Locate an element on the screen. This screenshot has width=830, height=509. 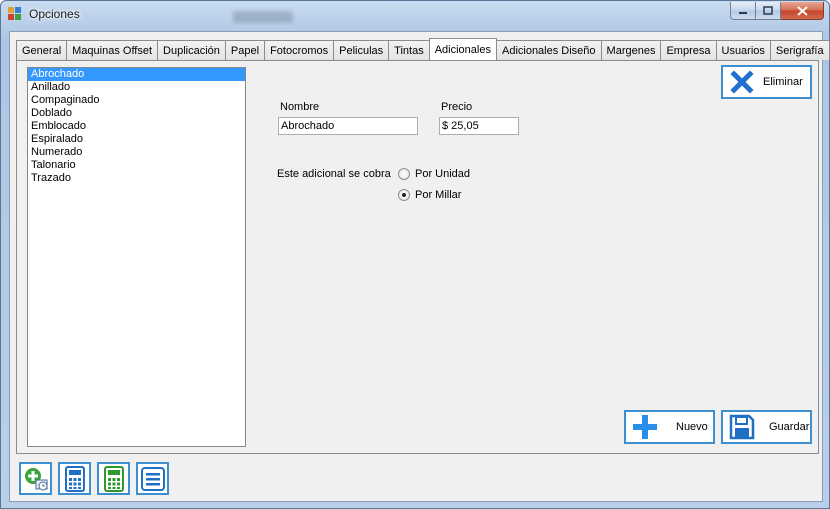
tab-general: General is located at coordinates (42, 50).